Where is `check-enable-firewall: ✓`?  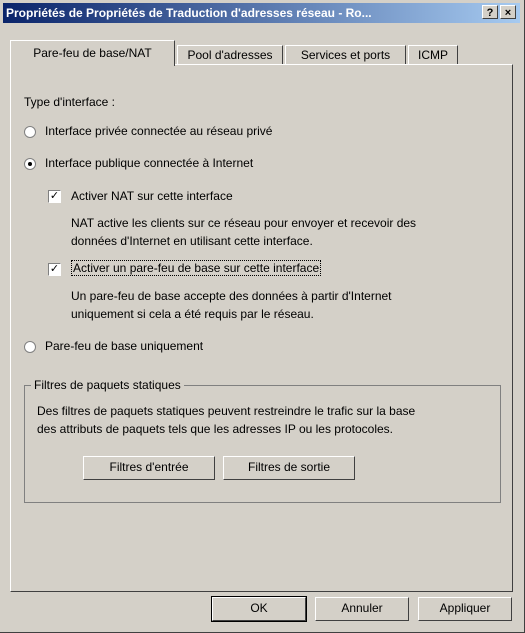
check-enable-firewall: ✓ is located at coordinates (54, 269).